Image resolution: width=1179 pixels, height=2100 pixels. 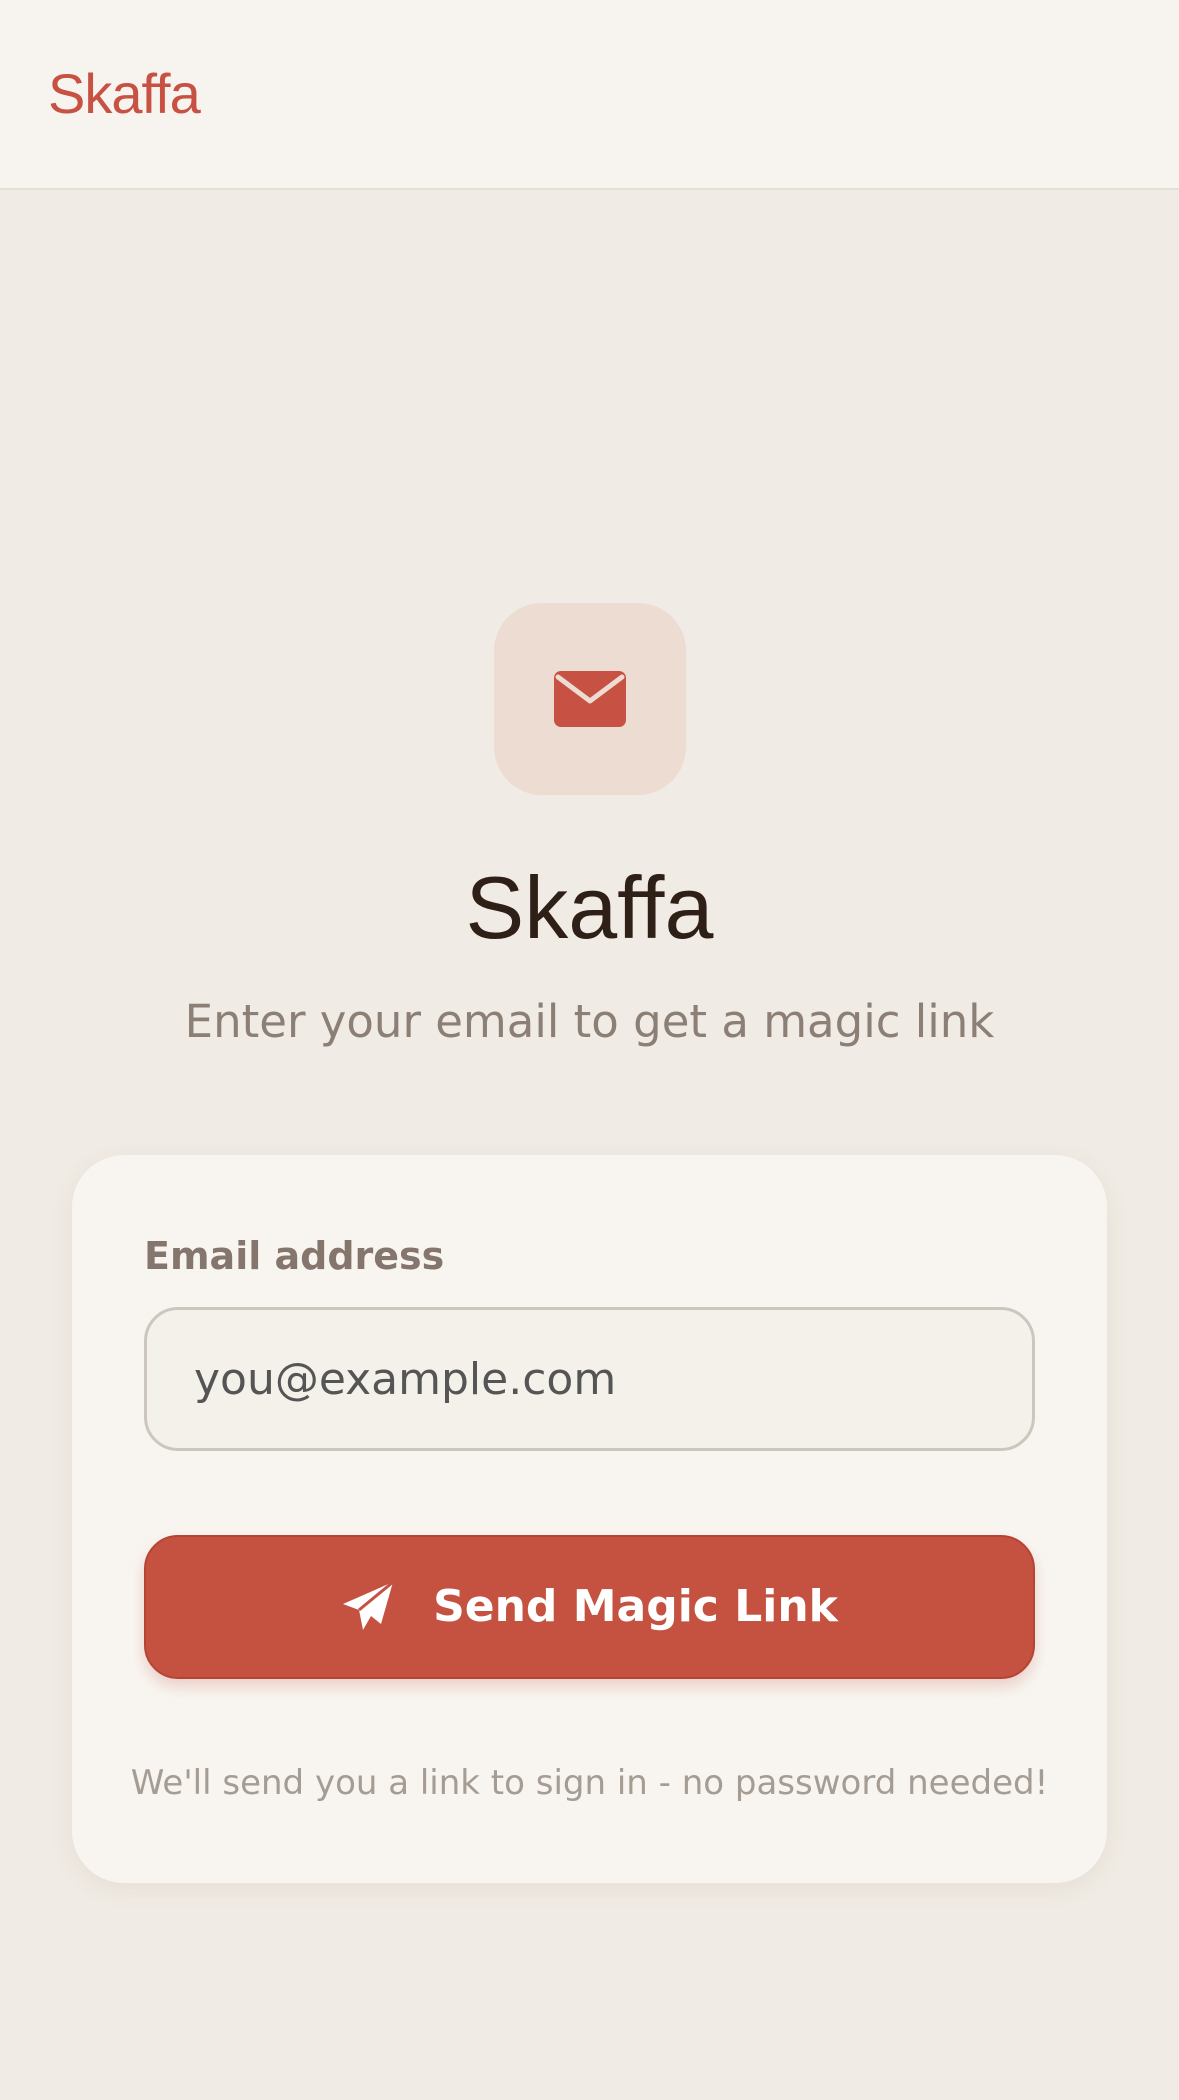 I want to click on send-magic-link-button: Send Magic Link, so click(x=589, y=1607).